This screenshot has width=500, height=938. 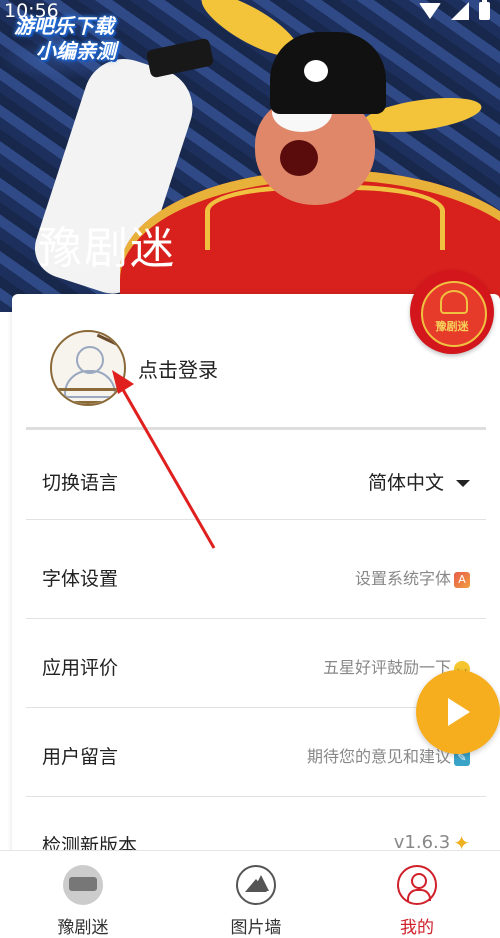 What do you see at coordinates (80, 483) in the screenshot?
I see `settings-row-label: 切换语言` at bounding box center [80, 483].